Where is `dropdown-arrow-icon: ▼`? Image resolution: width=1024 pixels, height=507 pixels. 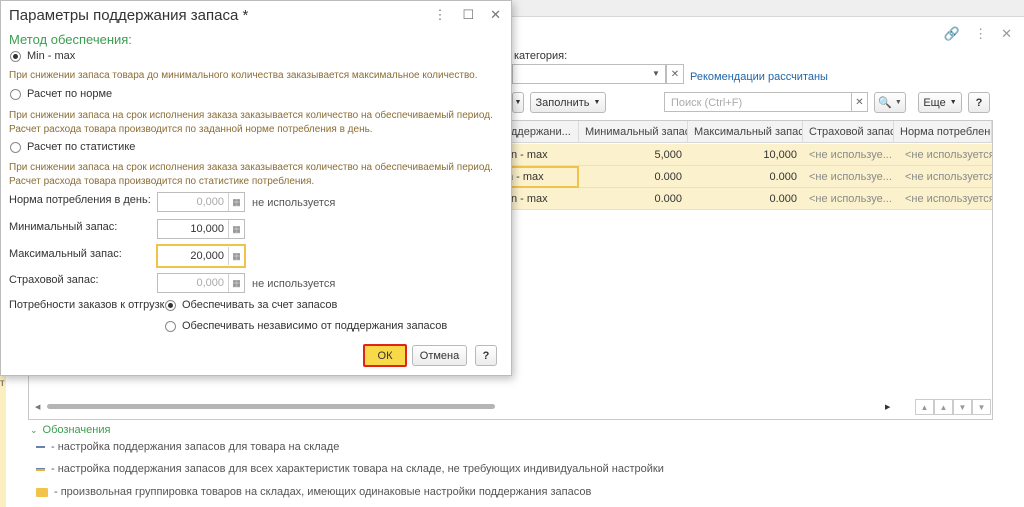 dropdown-arrow-icon: ▼ is located at coordinates (656, 73).